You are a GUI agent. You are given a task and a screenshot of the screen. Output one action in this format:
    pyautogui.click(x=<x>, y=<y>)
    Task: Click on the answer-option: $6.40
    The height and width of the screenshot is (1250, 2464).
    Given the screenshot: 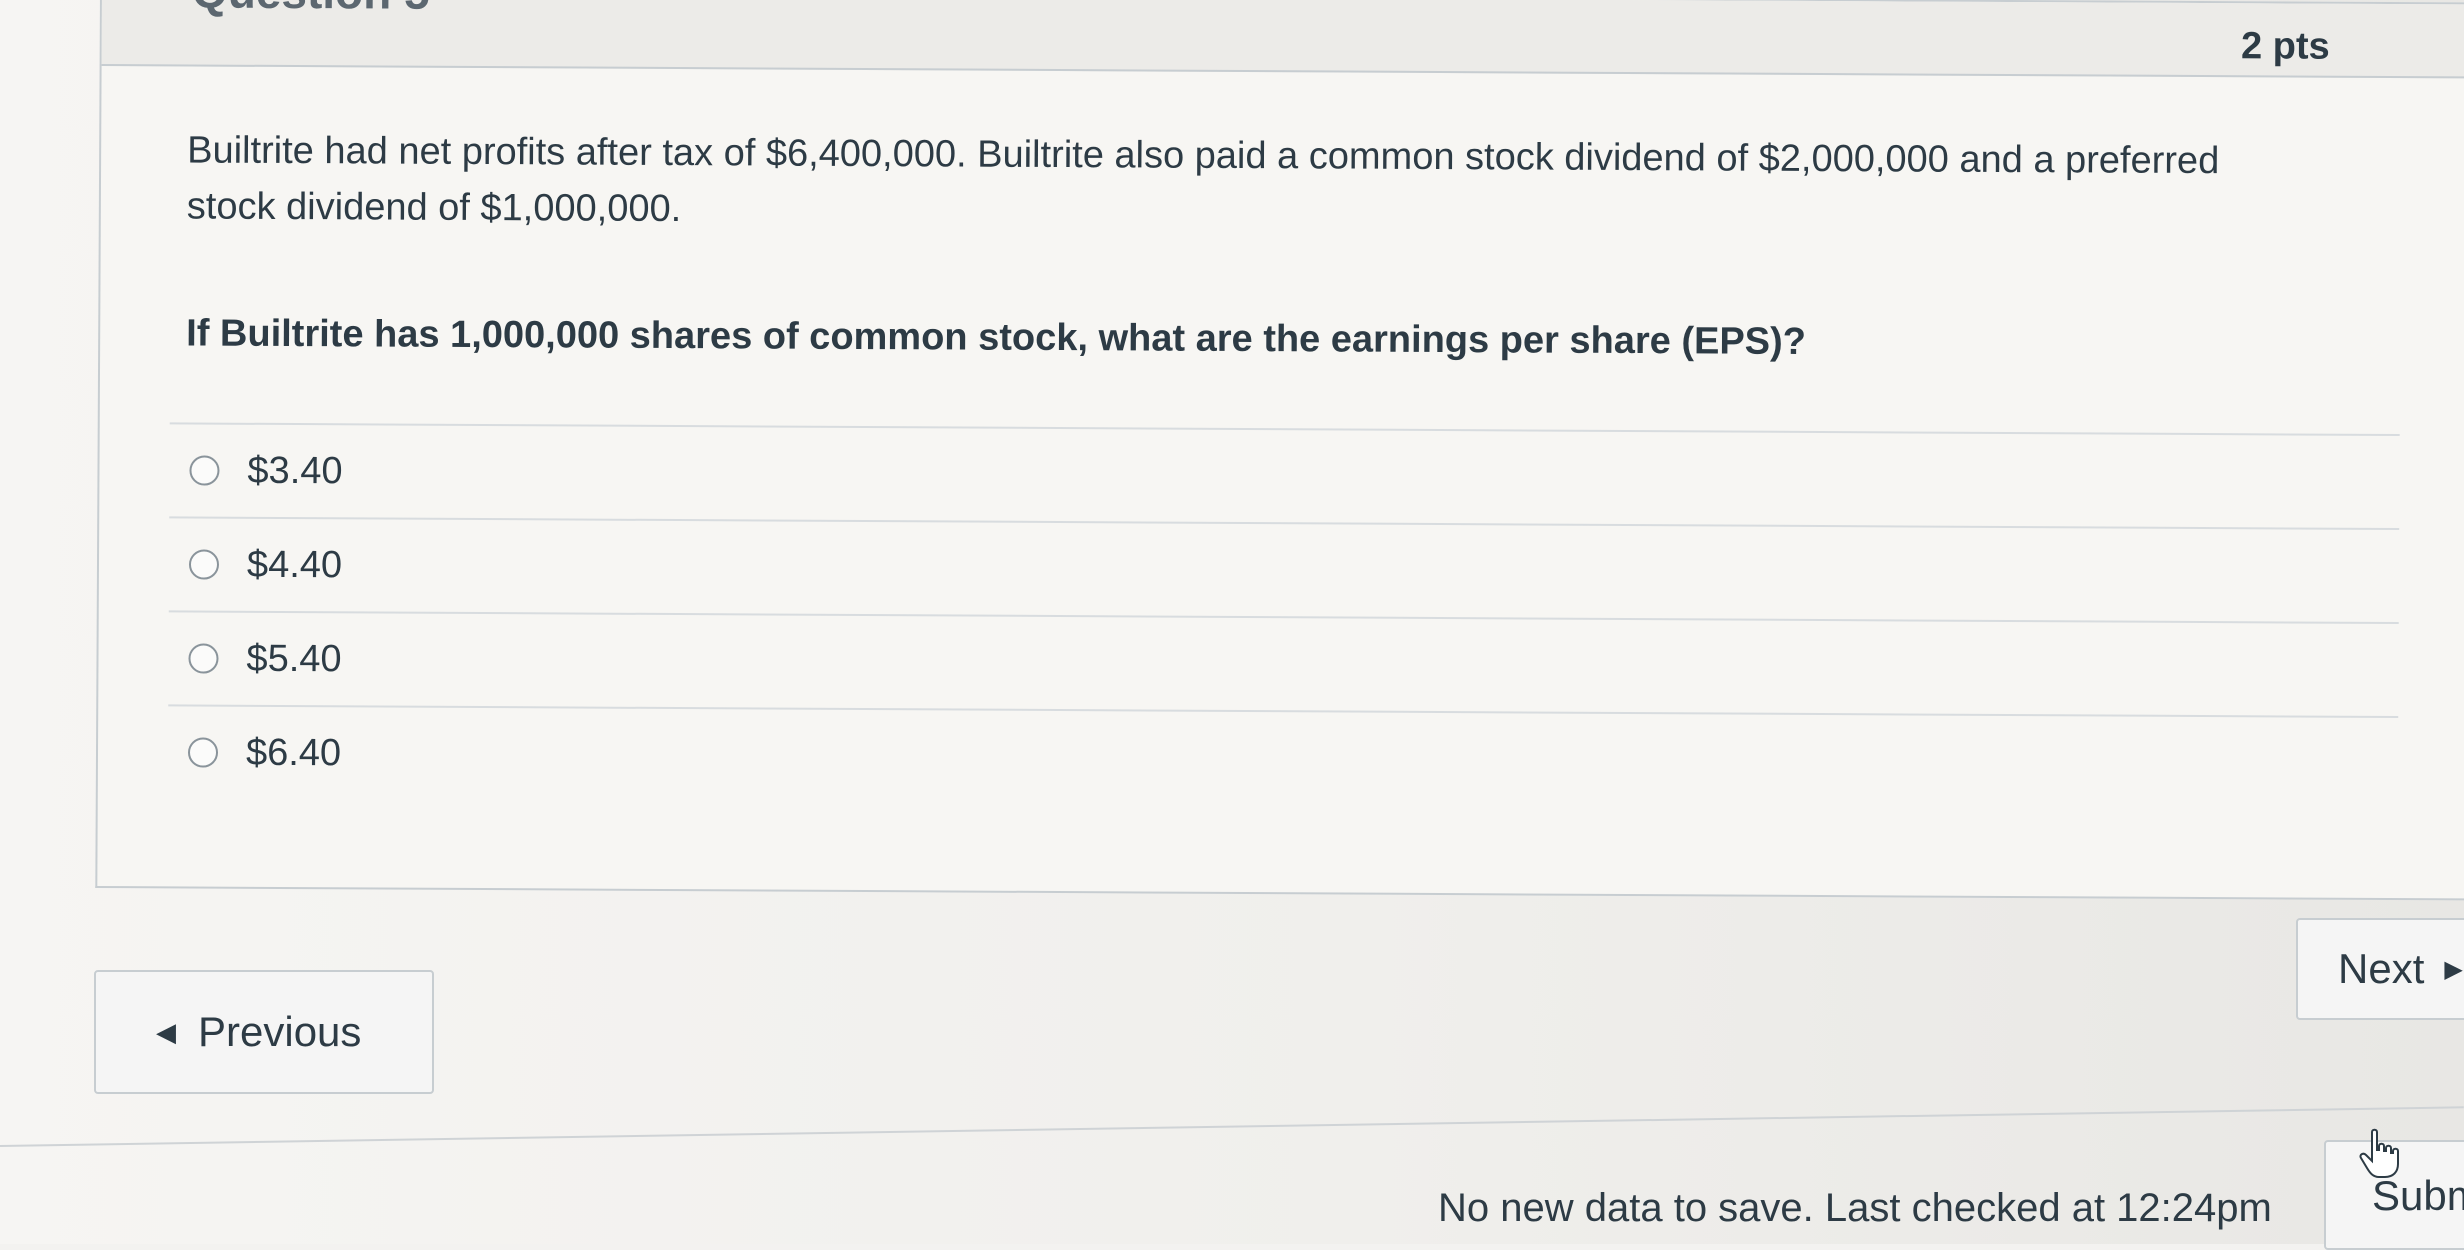 What is the action you would take?
    pyautogui.click(x=1283, y=757)
    